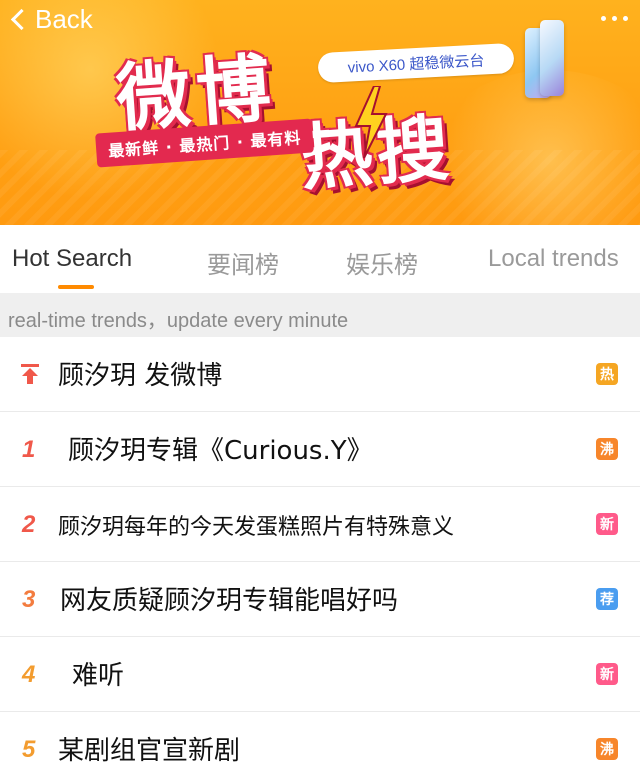  What do you see at coordinates (553, 259) in the screenshot?
I see `tab-local-trends: Local trends` at bounding box center [553, 259].